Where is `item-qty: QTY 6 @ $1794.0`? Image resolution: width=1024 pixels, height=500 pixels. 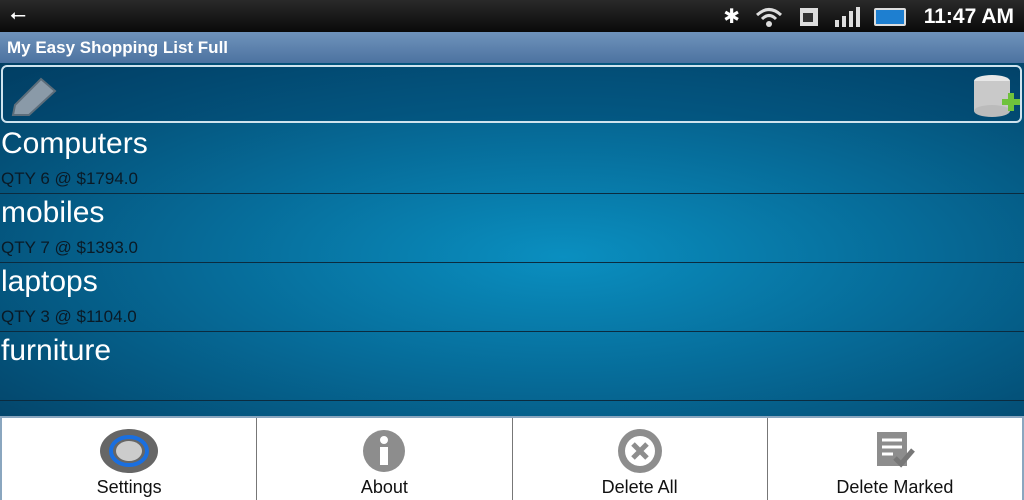 item-qty: QTY 6 @ $1794.0 is located at coordinates (69, 178).